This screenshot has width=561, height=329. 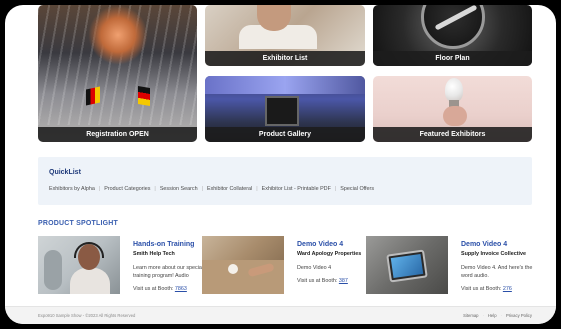 I want to click on product-gallery-tile: Product Gallery, so click(x=285, y=109).